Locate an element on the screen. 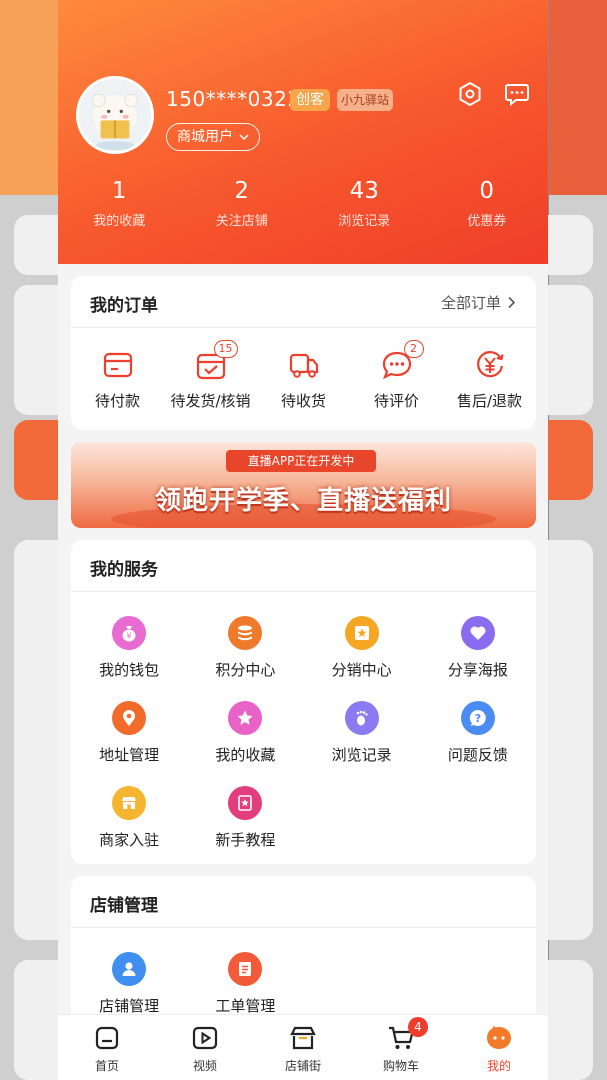 Image resolution: width=607 pixels, height=1080 pixels. user-type-selector: 商城用户 is located at coordinates (213, 137).